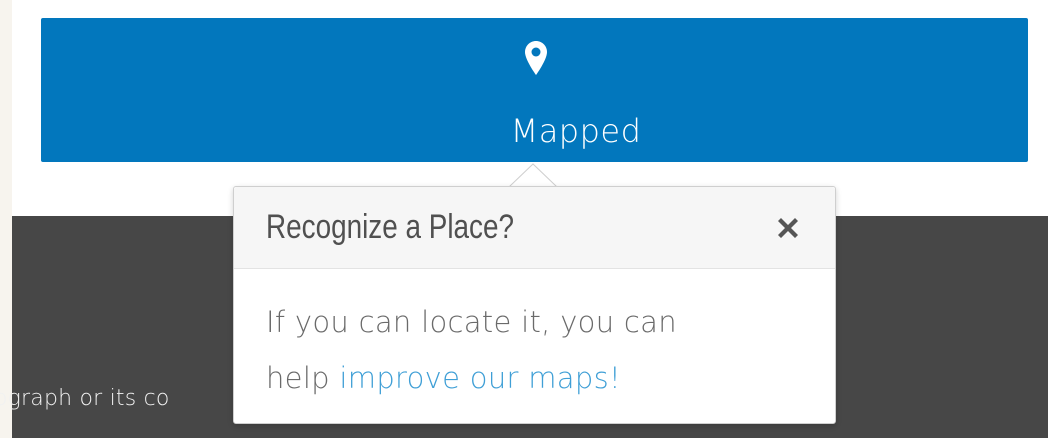  What do you see at coordinates (533, 175) in the screenshot?
I see `popover-arrow` at bounding box center [533, 175].